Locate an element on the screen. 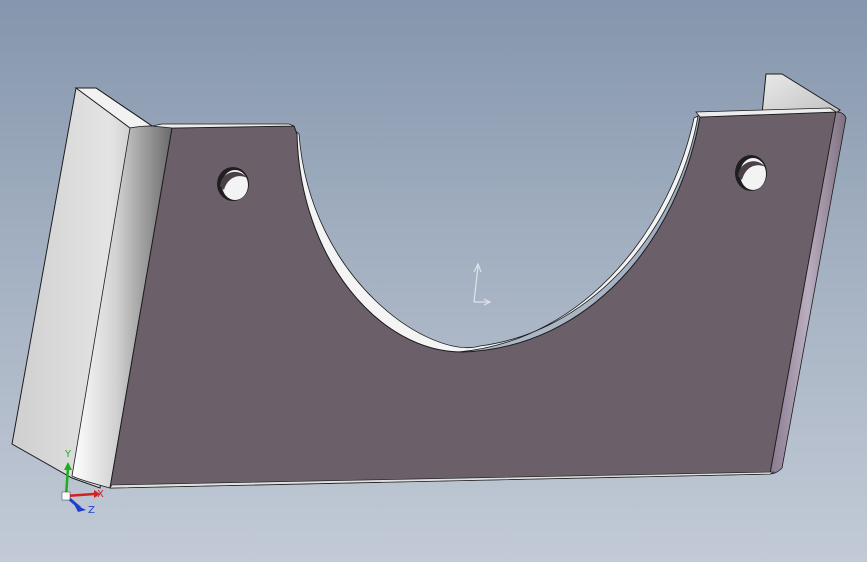 This screenshot has width=867, height=562. triad-x-axis: X is located at coordinates (84, 494).